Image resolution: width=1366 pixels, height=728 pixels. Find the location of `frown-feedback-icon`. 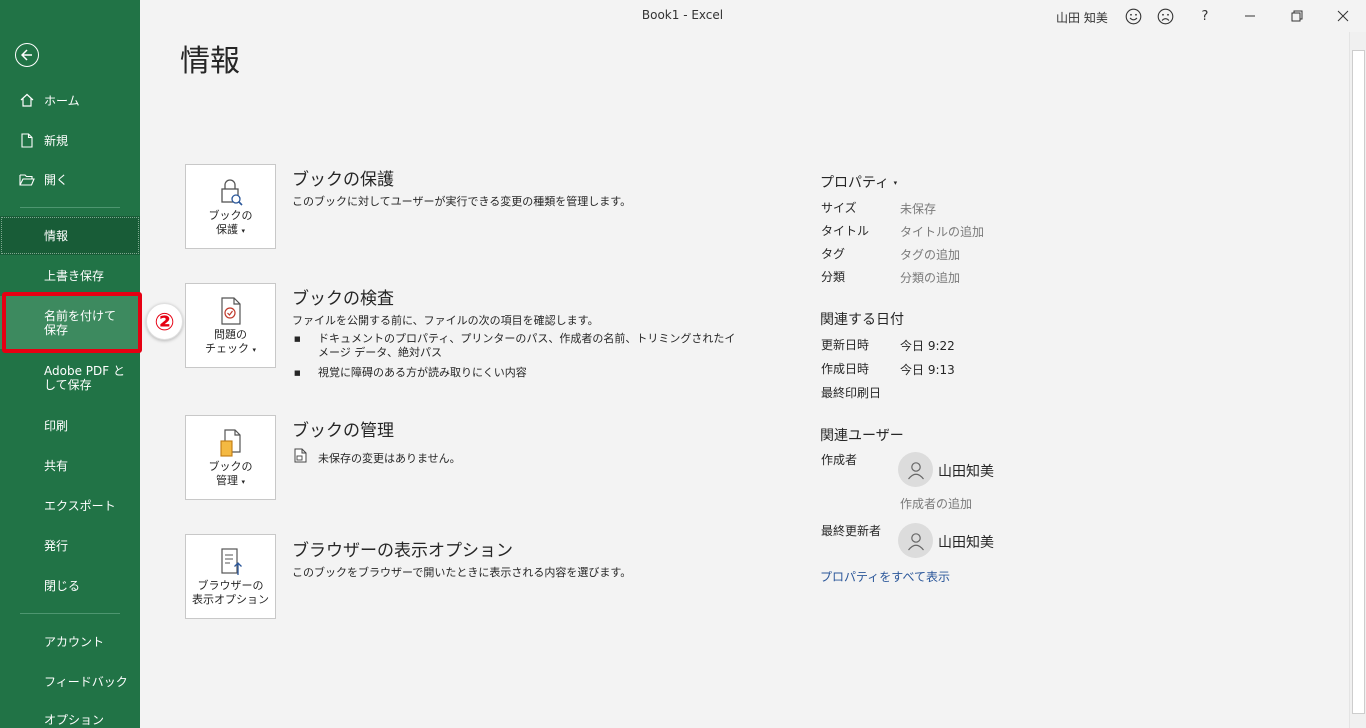

frown-feedback-icon is located at coordinates (1165, 16).